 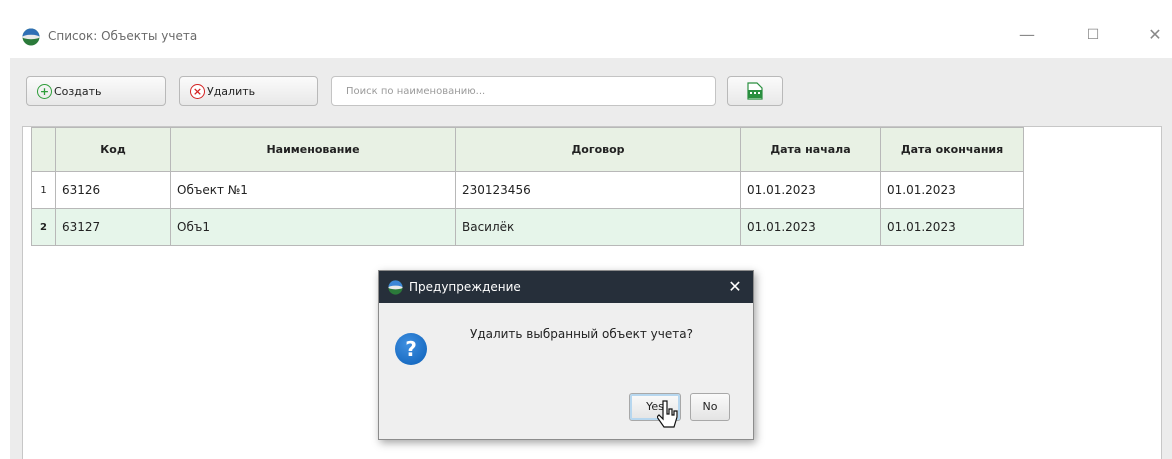 What do you see at coordinates (581, 334) in the screenshot?
I see `dialog-message: Удалить выбранный объект учета?` at bounding box center [581, 334].